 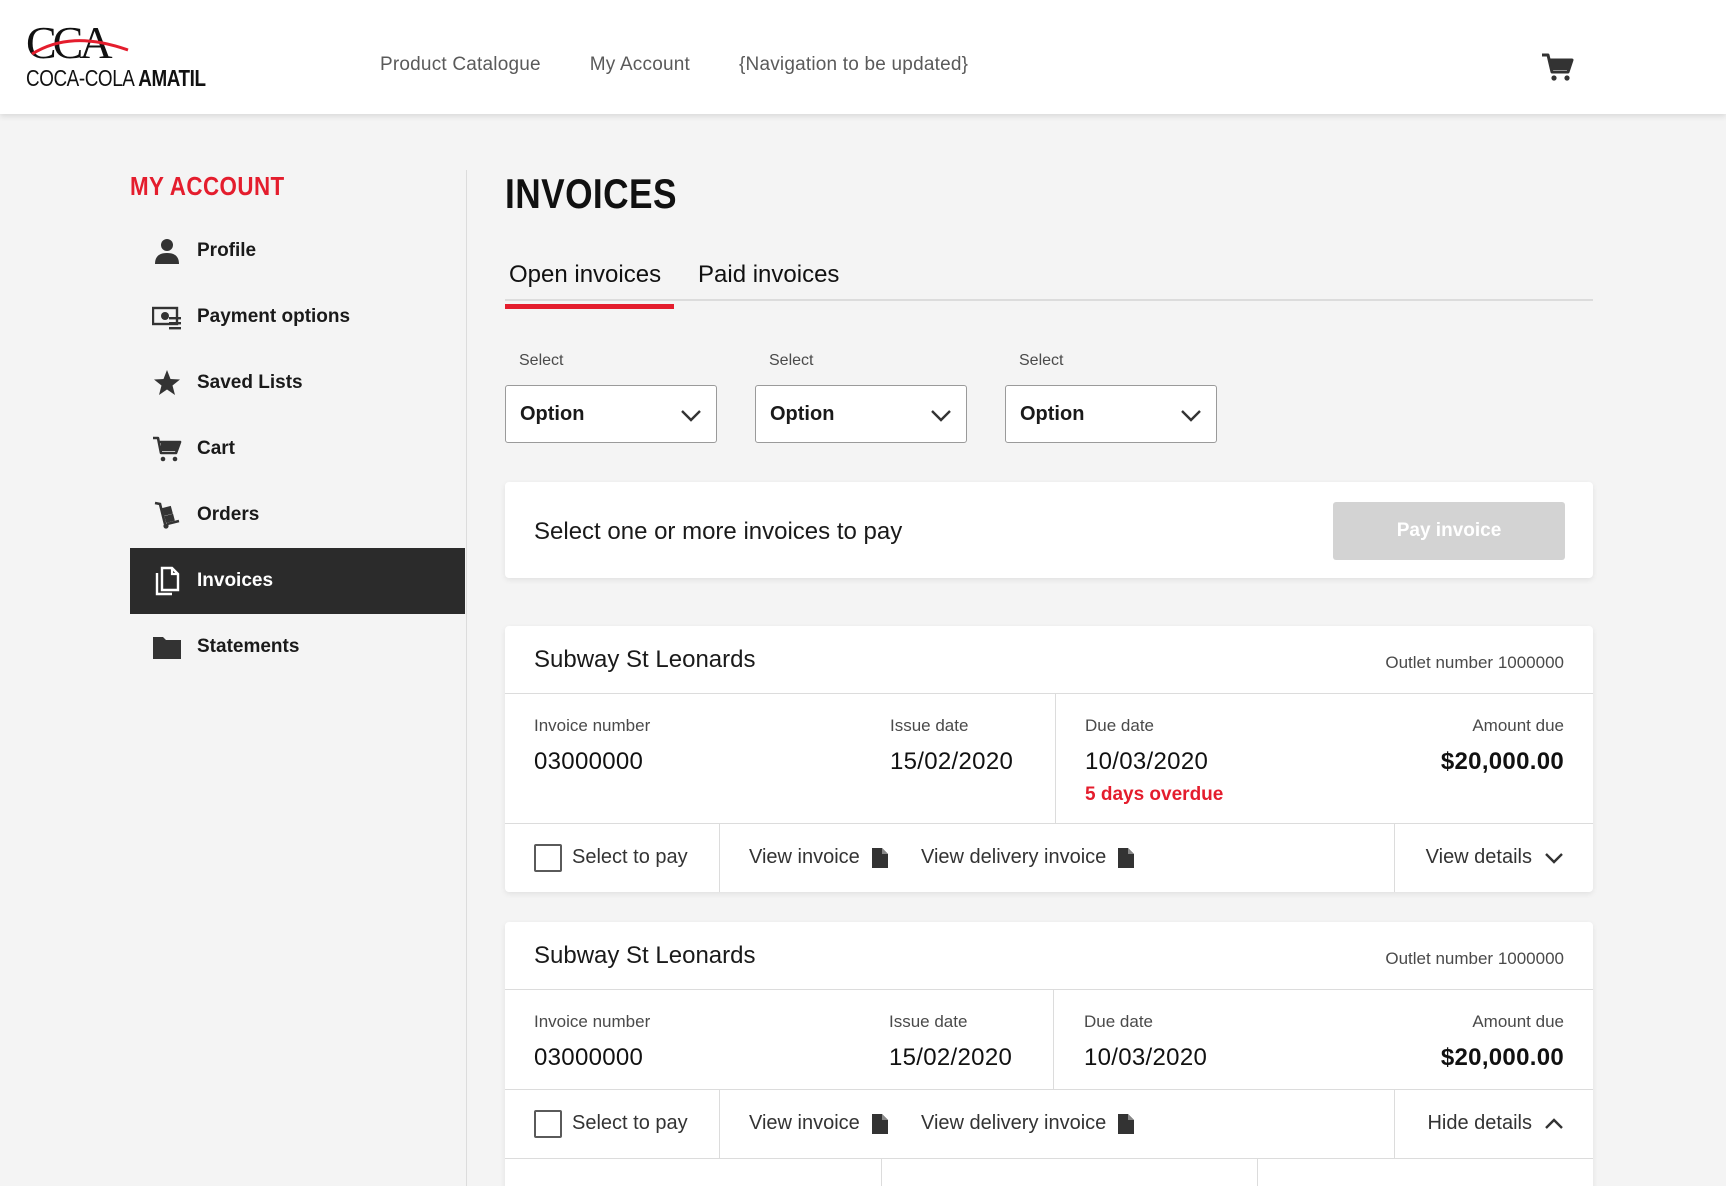 I want to click on page-title: INVOICES, so click(x=591, y=193).